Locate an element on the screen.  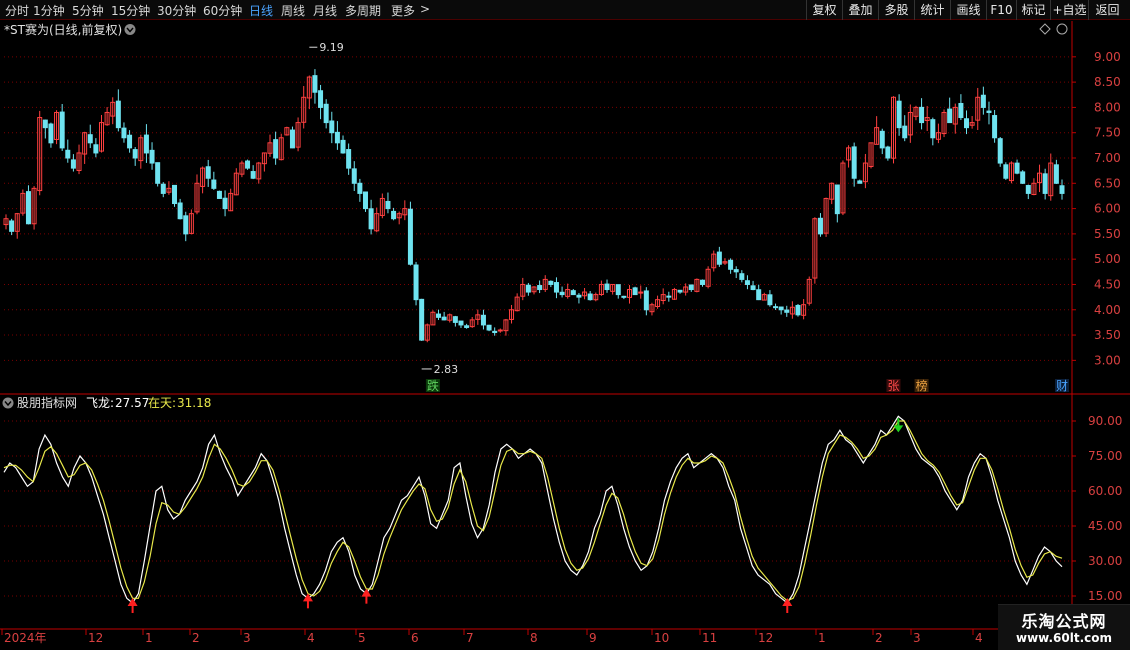
timeframe-tab: 30分钟 is located at coordinates (176, 10).